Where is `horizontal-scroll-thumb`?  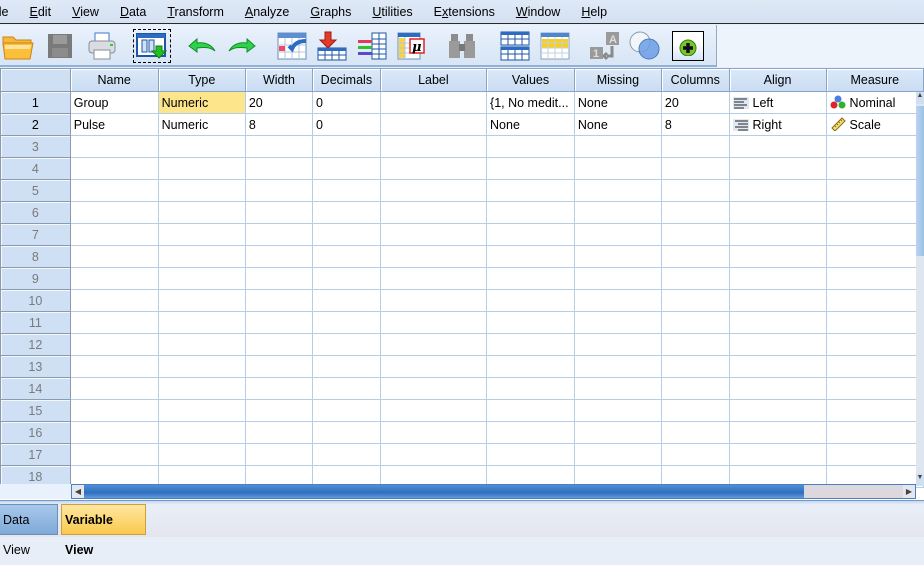 horizontal-scroll-thumb is located at coordinates (444, 491).